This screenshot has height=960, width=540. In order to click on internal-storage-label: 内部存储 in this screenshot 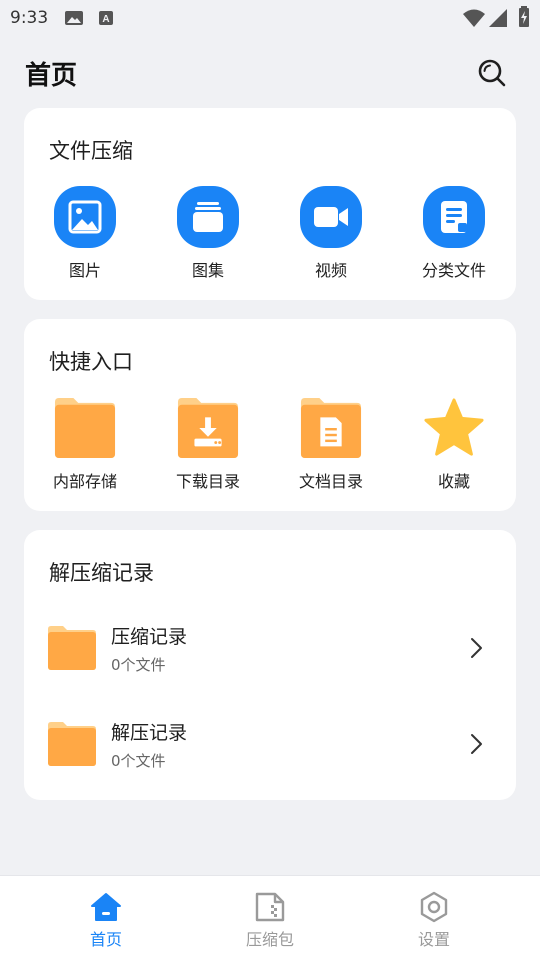, I will do `click(84, 481)`.